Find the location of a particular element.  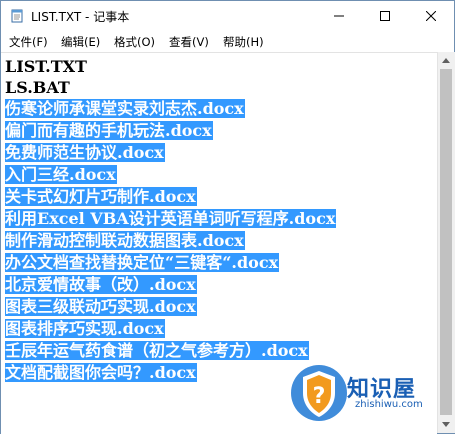

line-text: 壬辰年运气药食谱（初之气参考方）.docx is located at coordinates (157, 350).